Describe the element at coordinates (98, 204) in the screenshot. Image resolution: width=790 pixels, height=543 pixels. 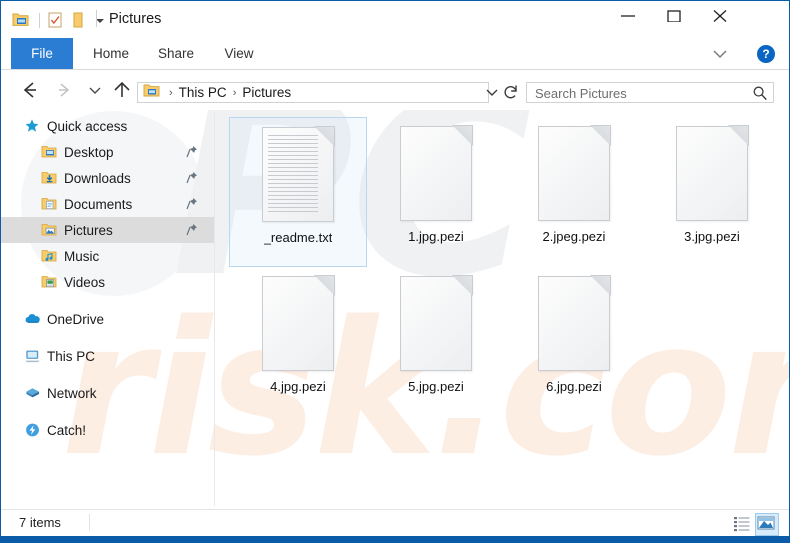
I see `sidebar-item-label: Documents` at that location.